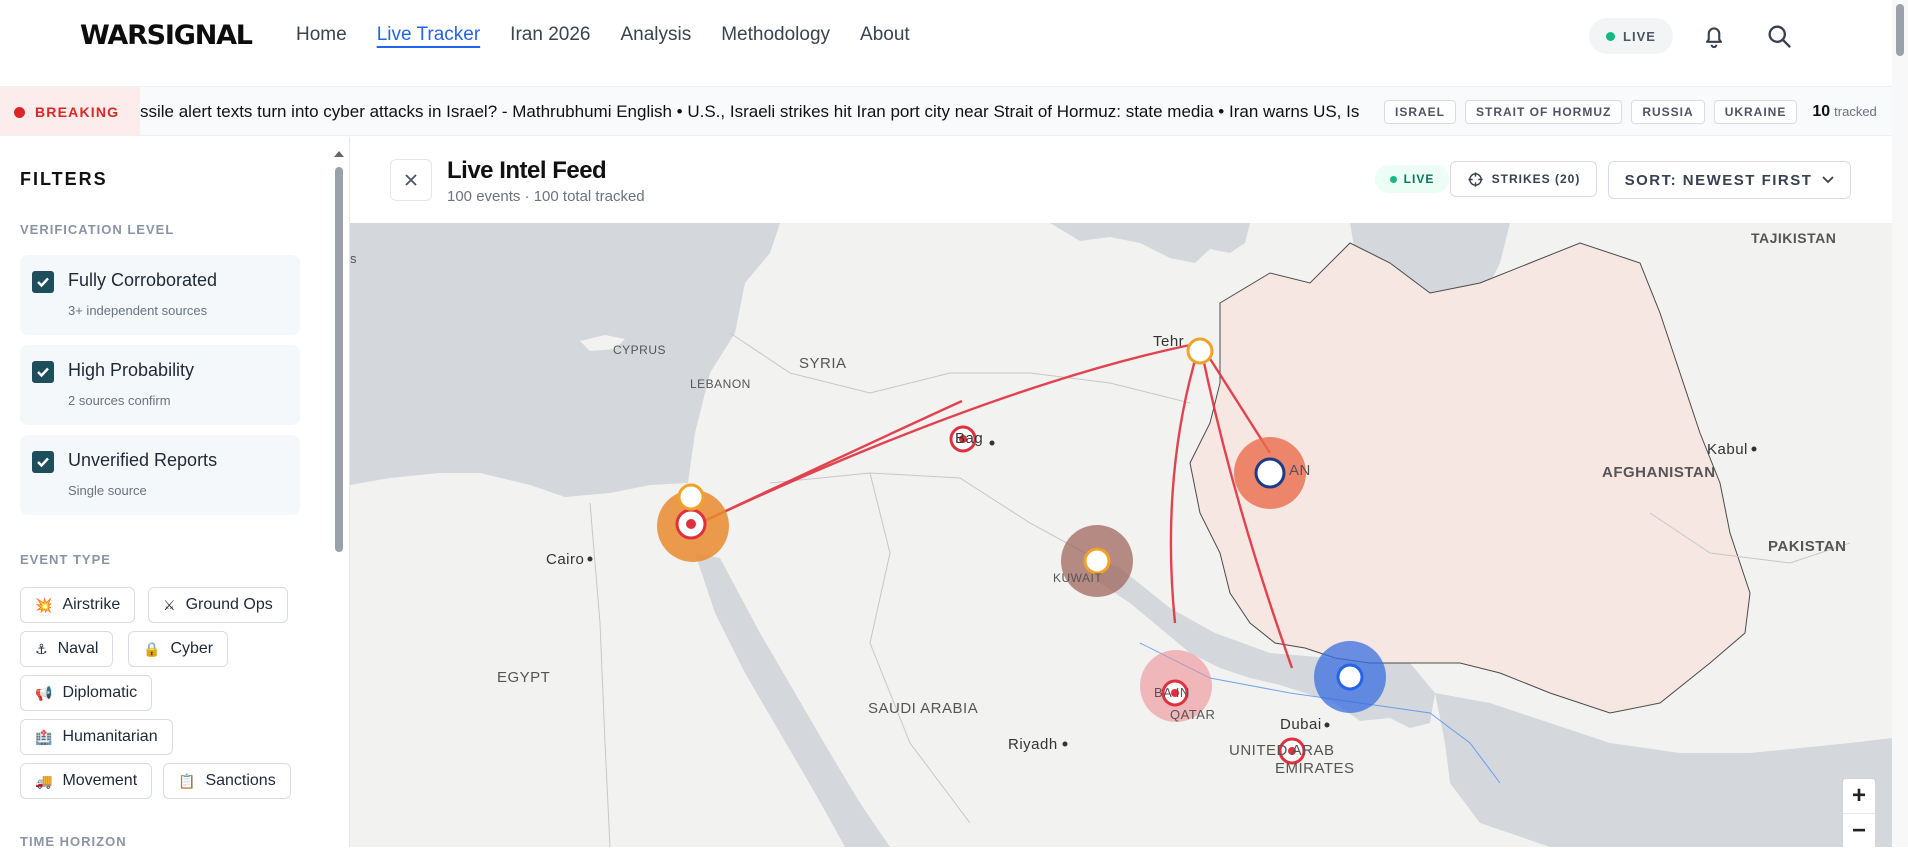 This screenshot has height=849, width=1908. What do you see at coordinates (110, 736) in the screenshot?
I see `chip-label: Humanitarian` at bounding box center [110, 736].